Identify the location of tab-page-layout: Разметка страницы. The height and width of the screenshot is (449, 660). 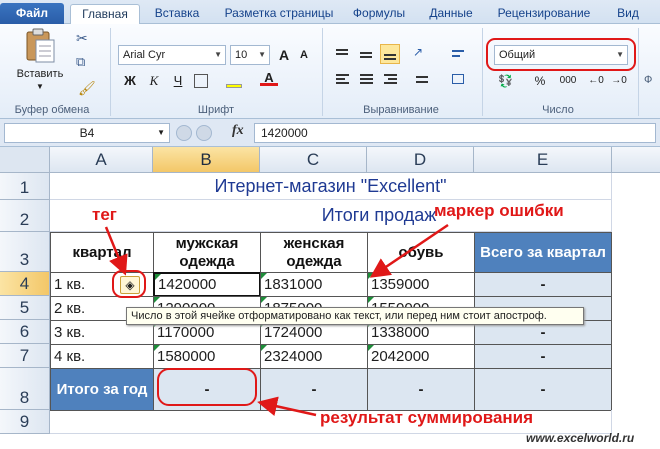
(279, 14).